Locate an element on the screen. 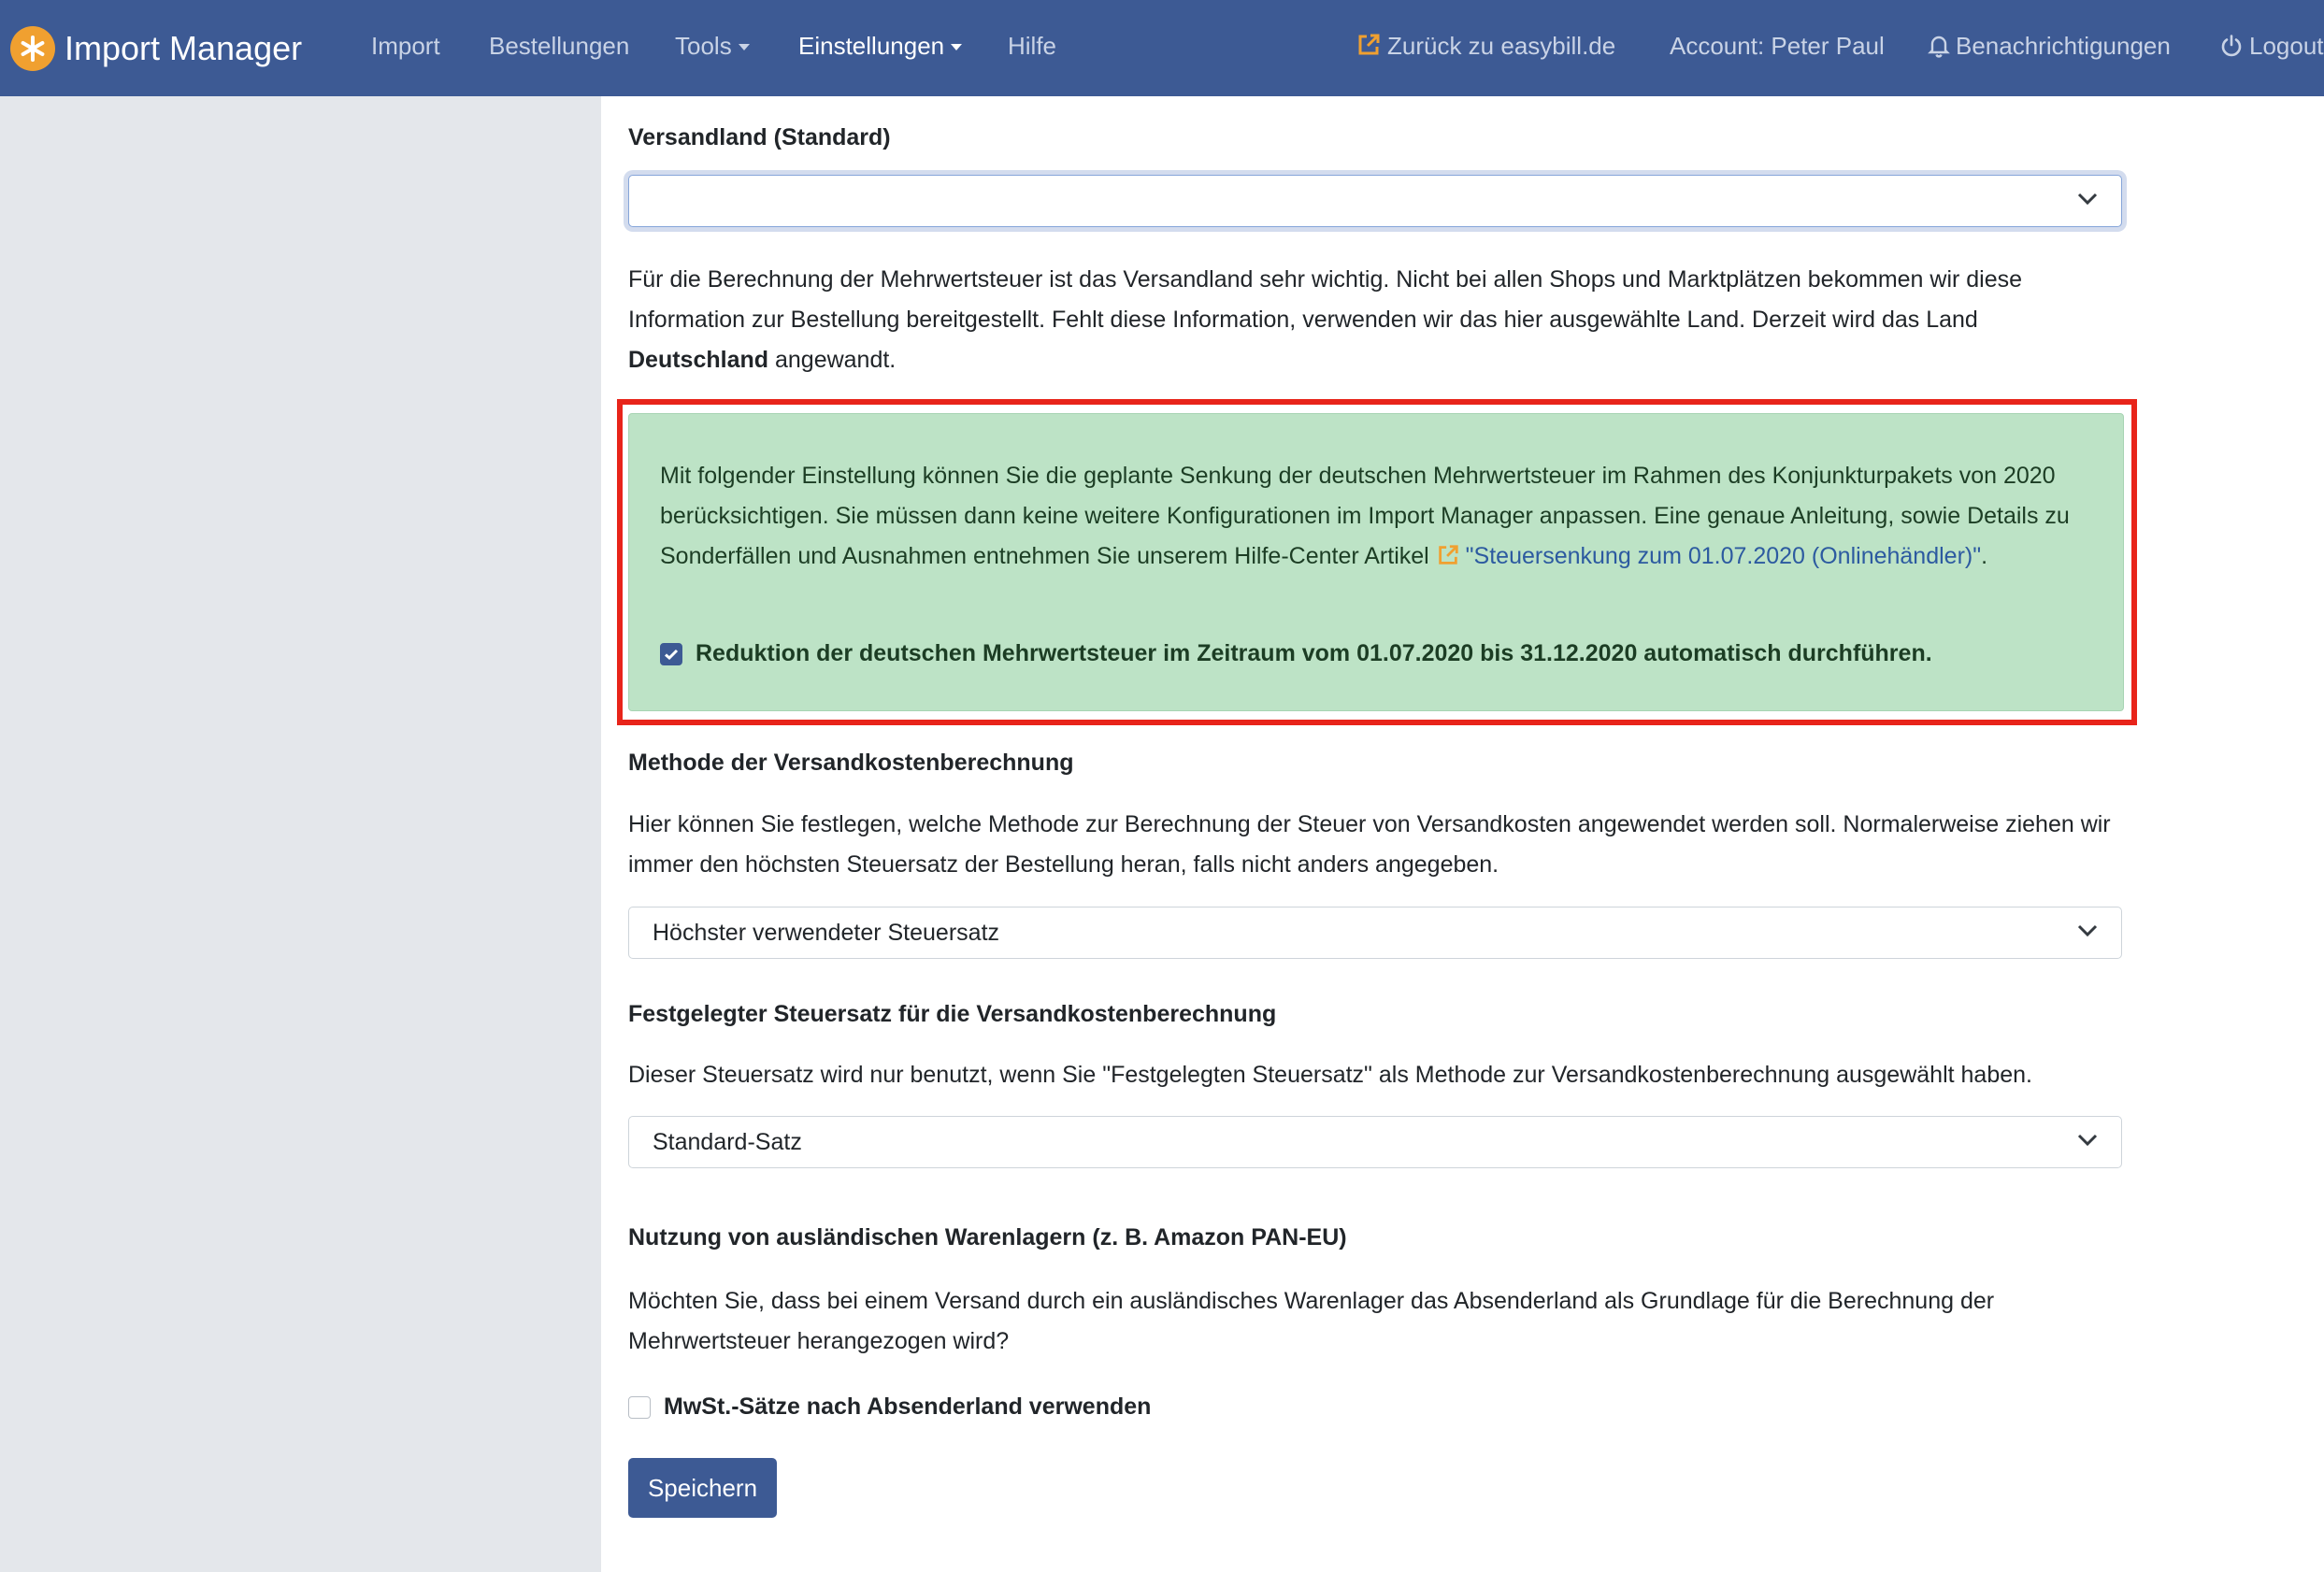 This screenshot has width=2324, height=1572. nav-tools-label: Tools is located at coordinates (703, 46).